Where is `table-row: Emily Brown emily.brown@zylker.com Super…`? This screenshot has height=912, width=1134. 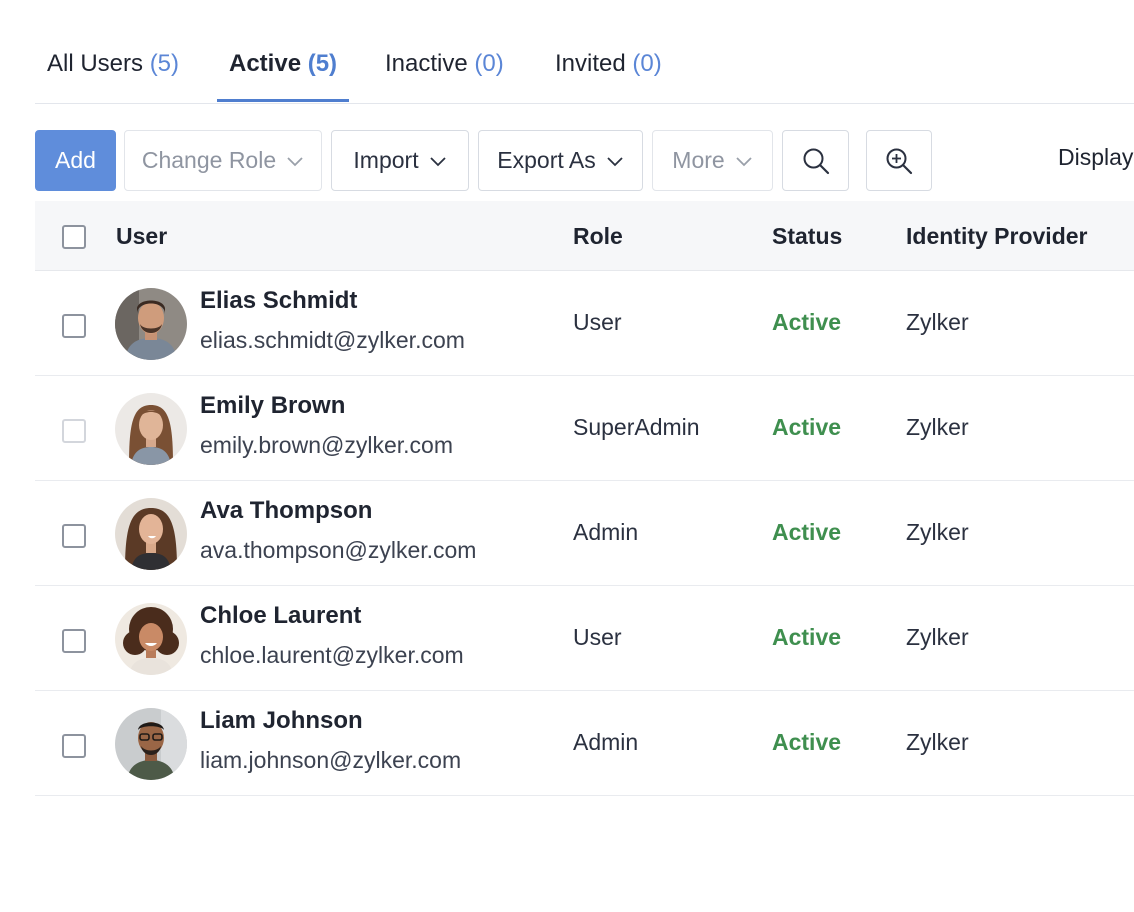 table-row: Emily Brown emily.brown@zylker.com Super… is located at coordinates (584, 428).